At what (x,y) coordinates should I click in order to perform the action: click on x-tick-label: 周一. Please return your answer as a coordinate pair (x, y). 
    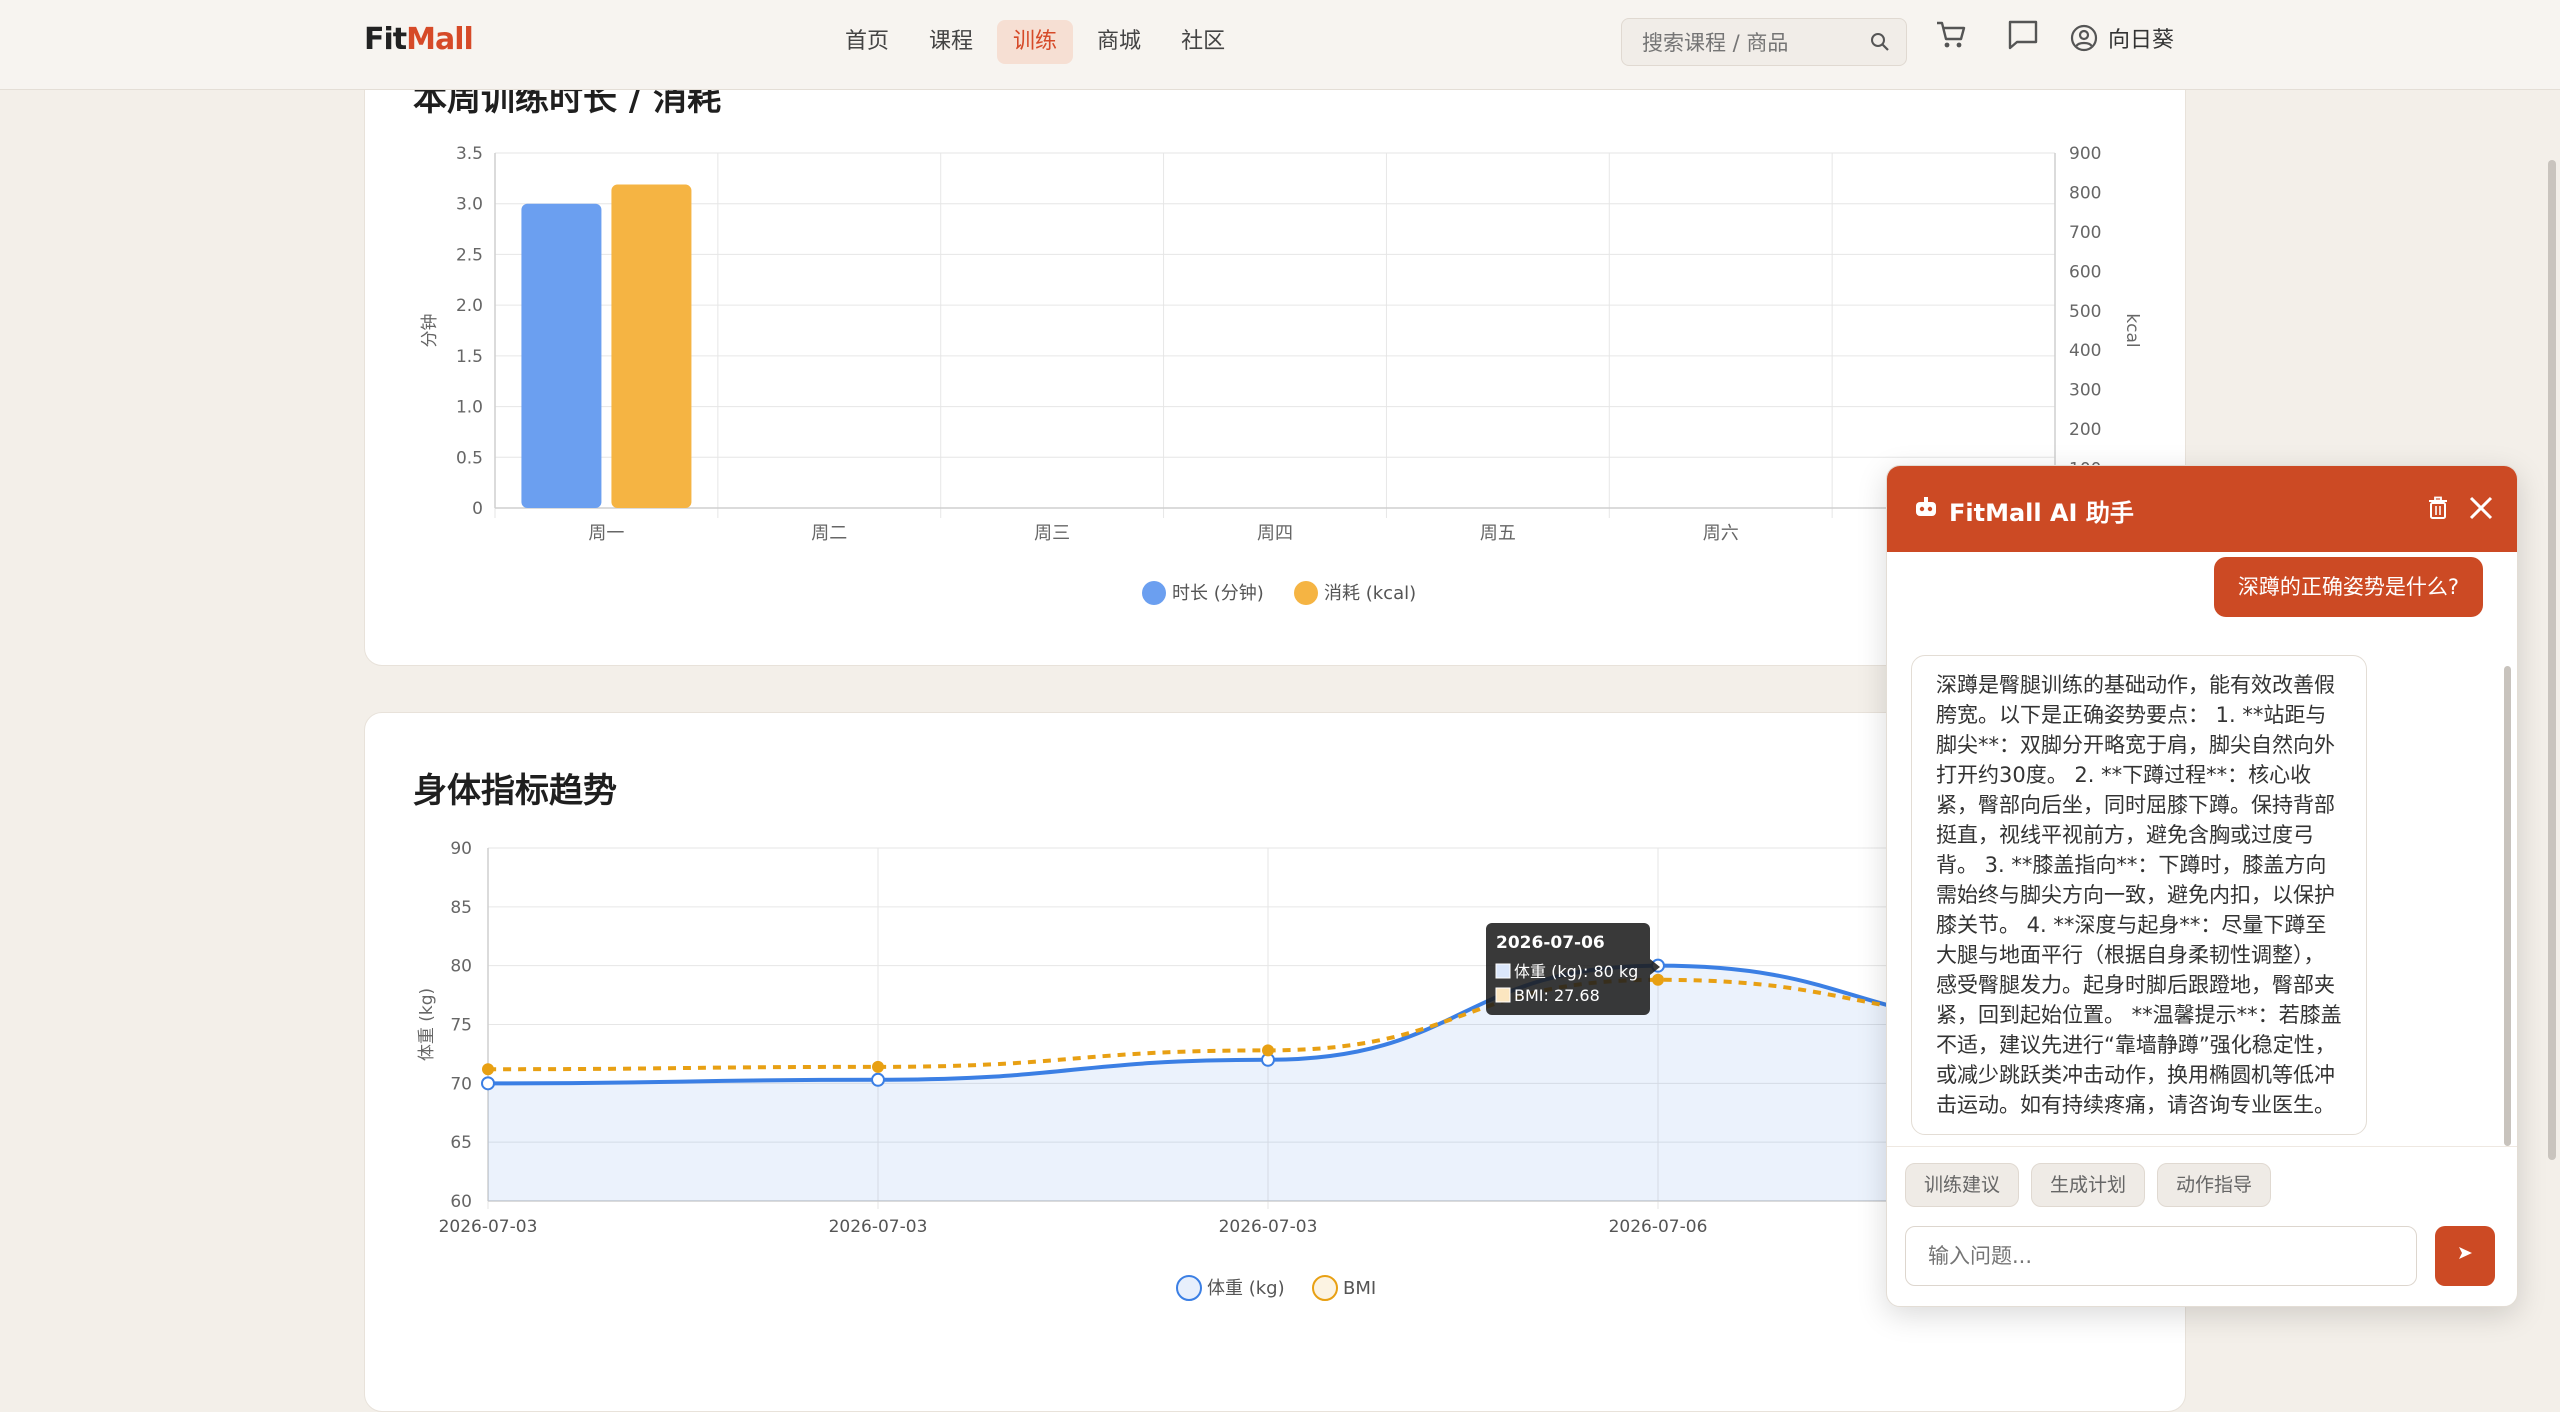
    Looking at the image, I should click on (606, 533).